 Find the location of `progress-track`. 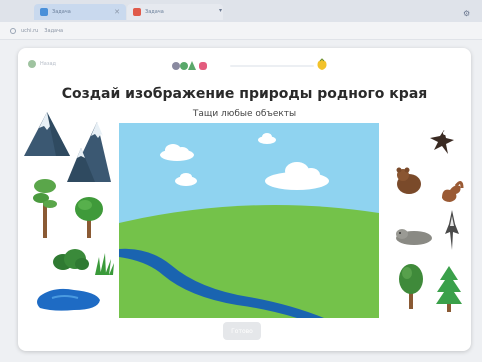

progress-track is located at coordinates (272, 66).